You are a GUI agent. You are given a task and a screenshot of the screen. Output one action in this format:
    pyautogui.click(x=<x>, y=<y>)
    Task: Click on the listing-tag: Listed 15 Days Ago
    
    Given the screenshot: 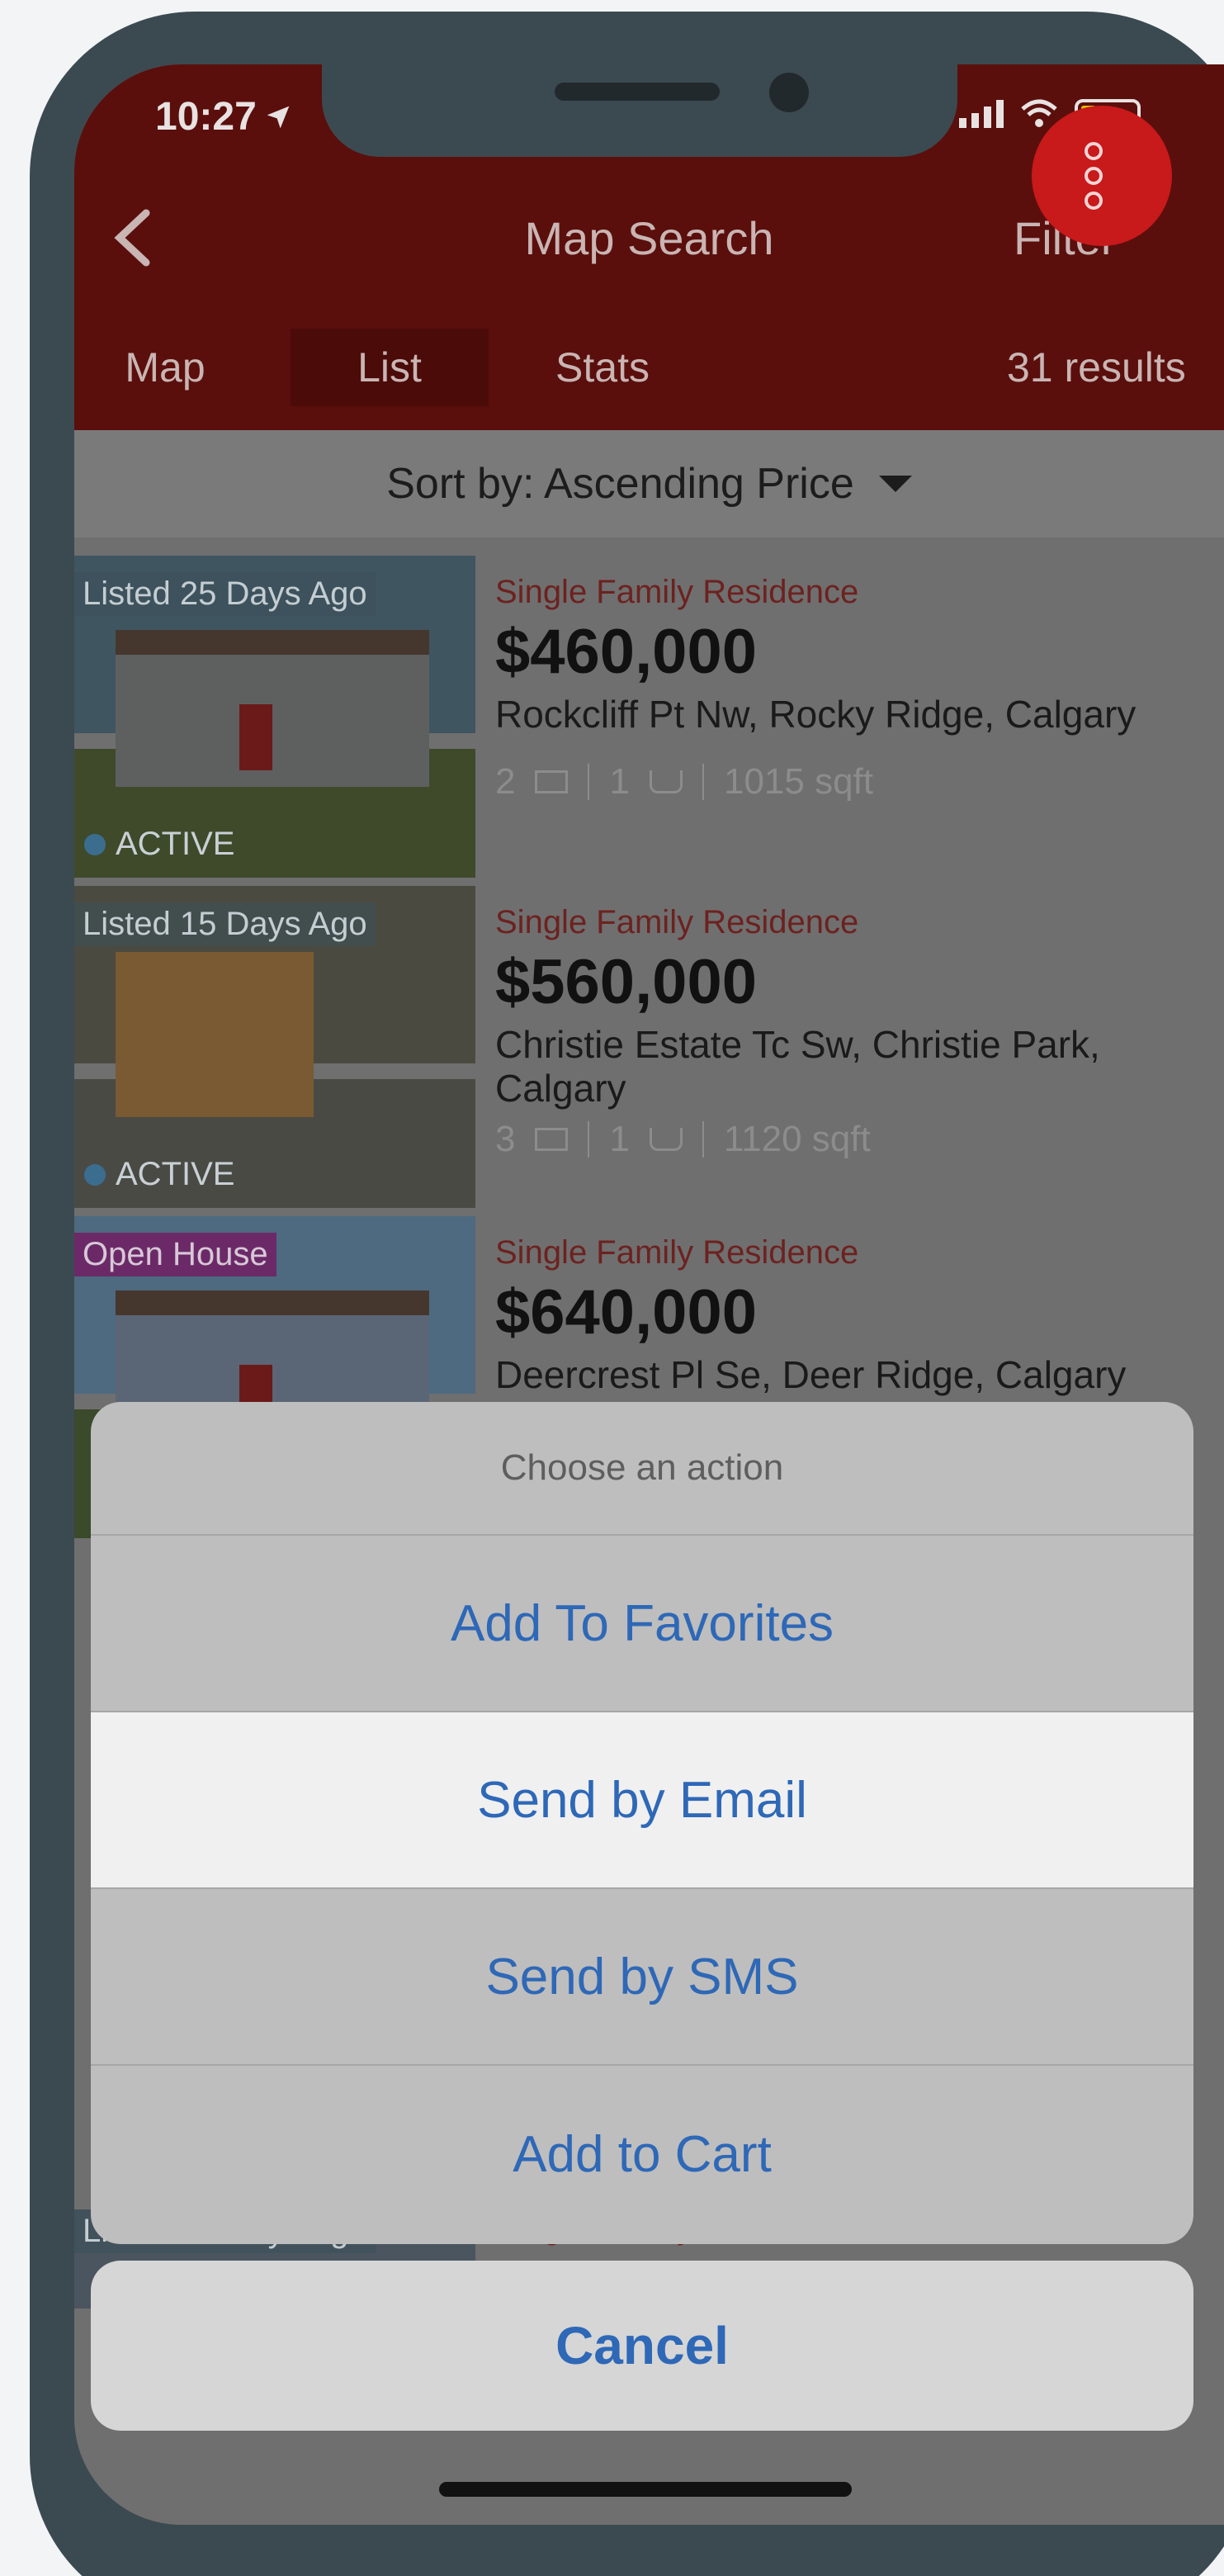 What is the action you would take?
    pyautogui.click(x=225, y=924)
    